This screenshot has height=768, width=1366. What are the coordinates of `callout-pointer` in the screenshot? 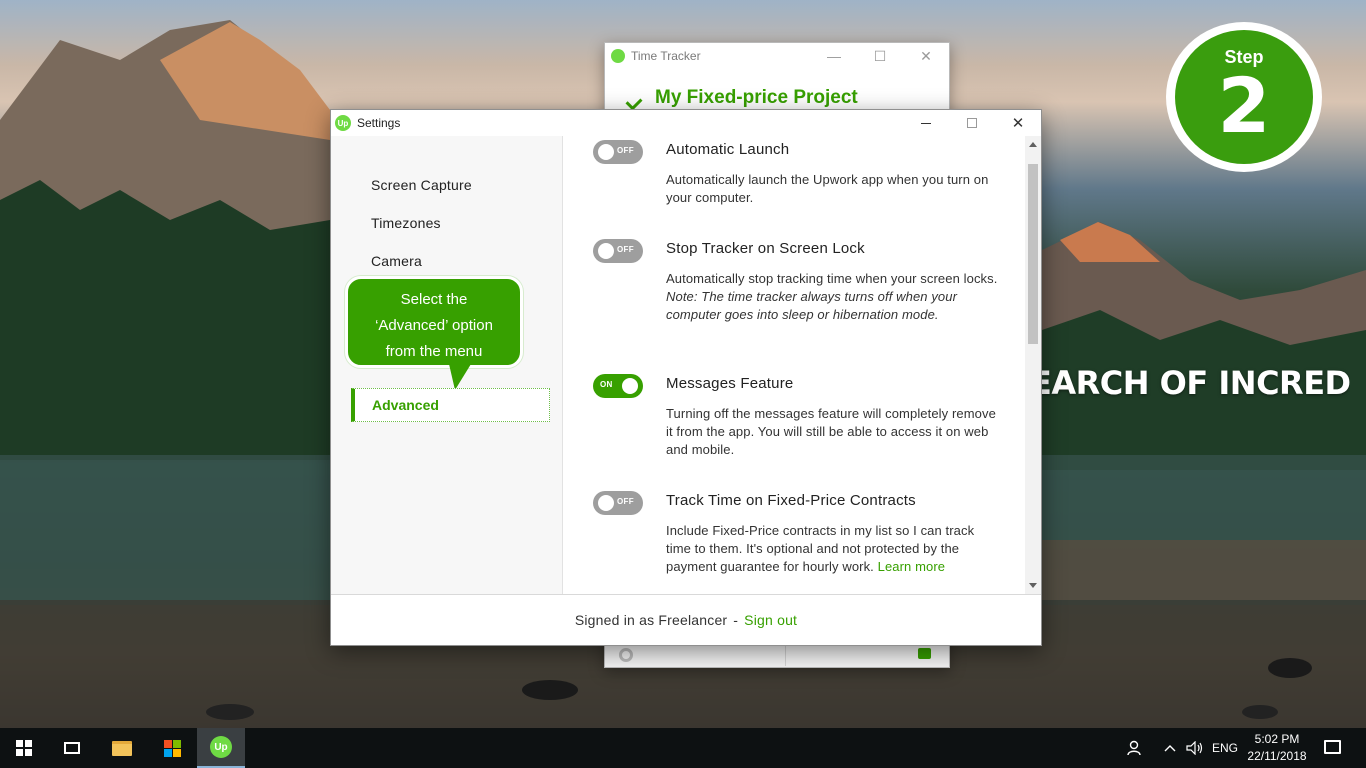 It's located at (460, 377).